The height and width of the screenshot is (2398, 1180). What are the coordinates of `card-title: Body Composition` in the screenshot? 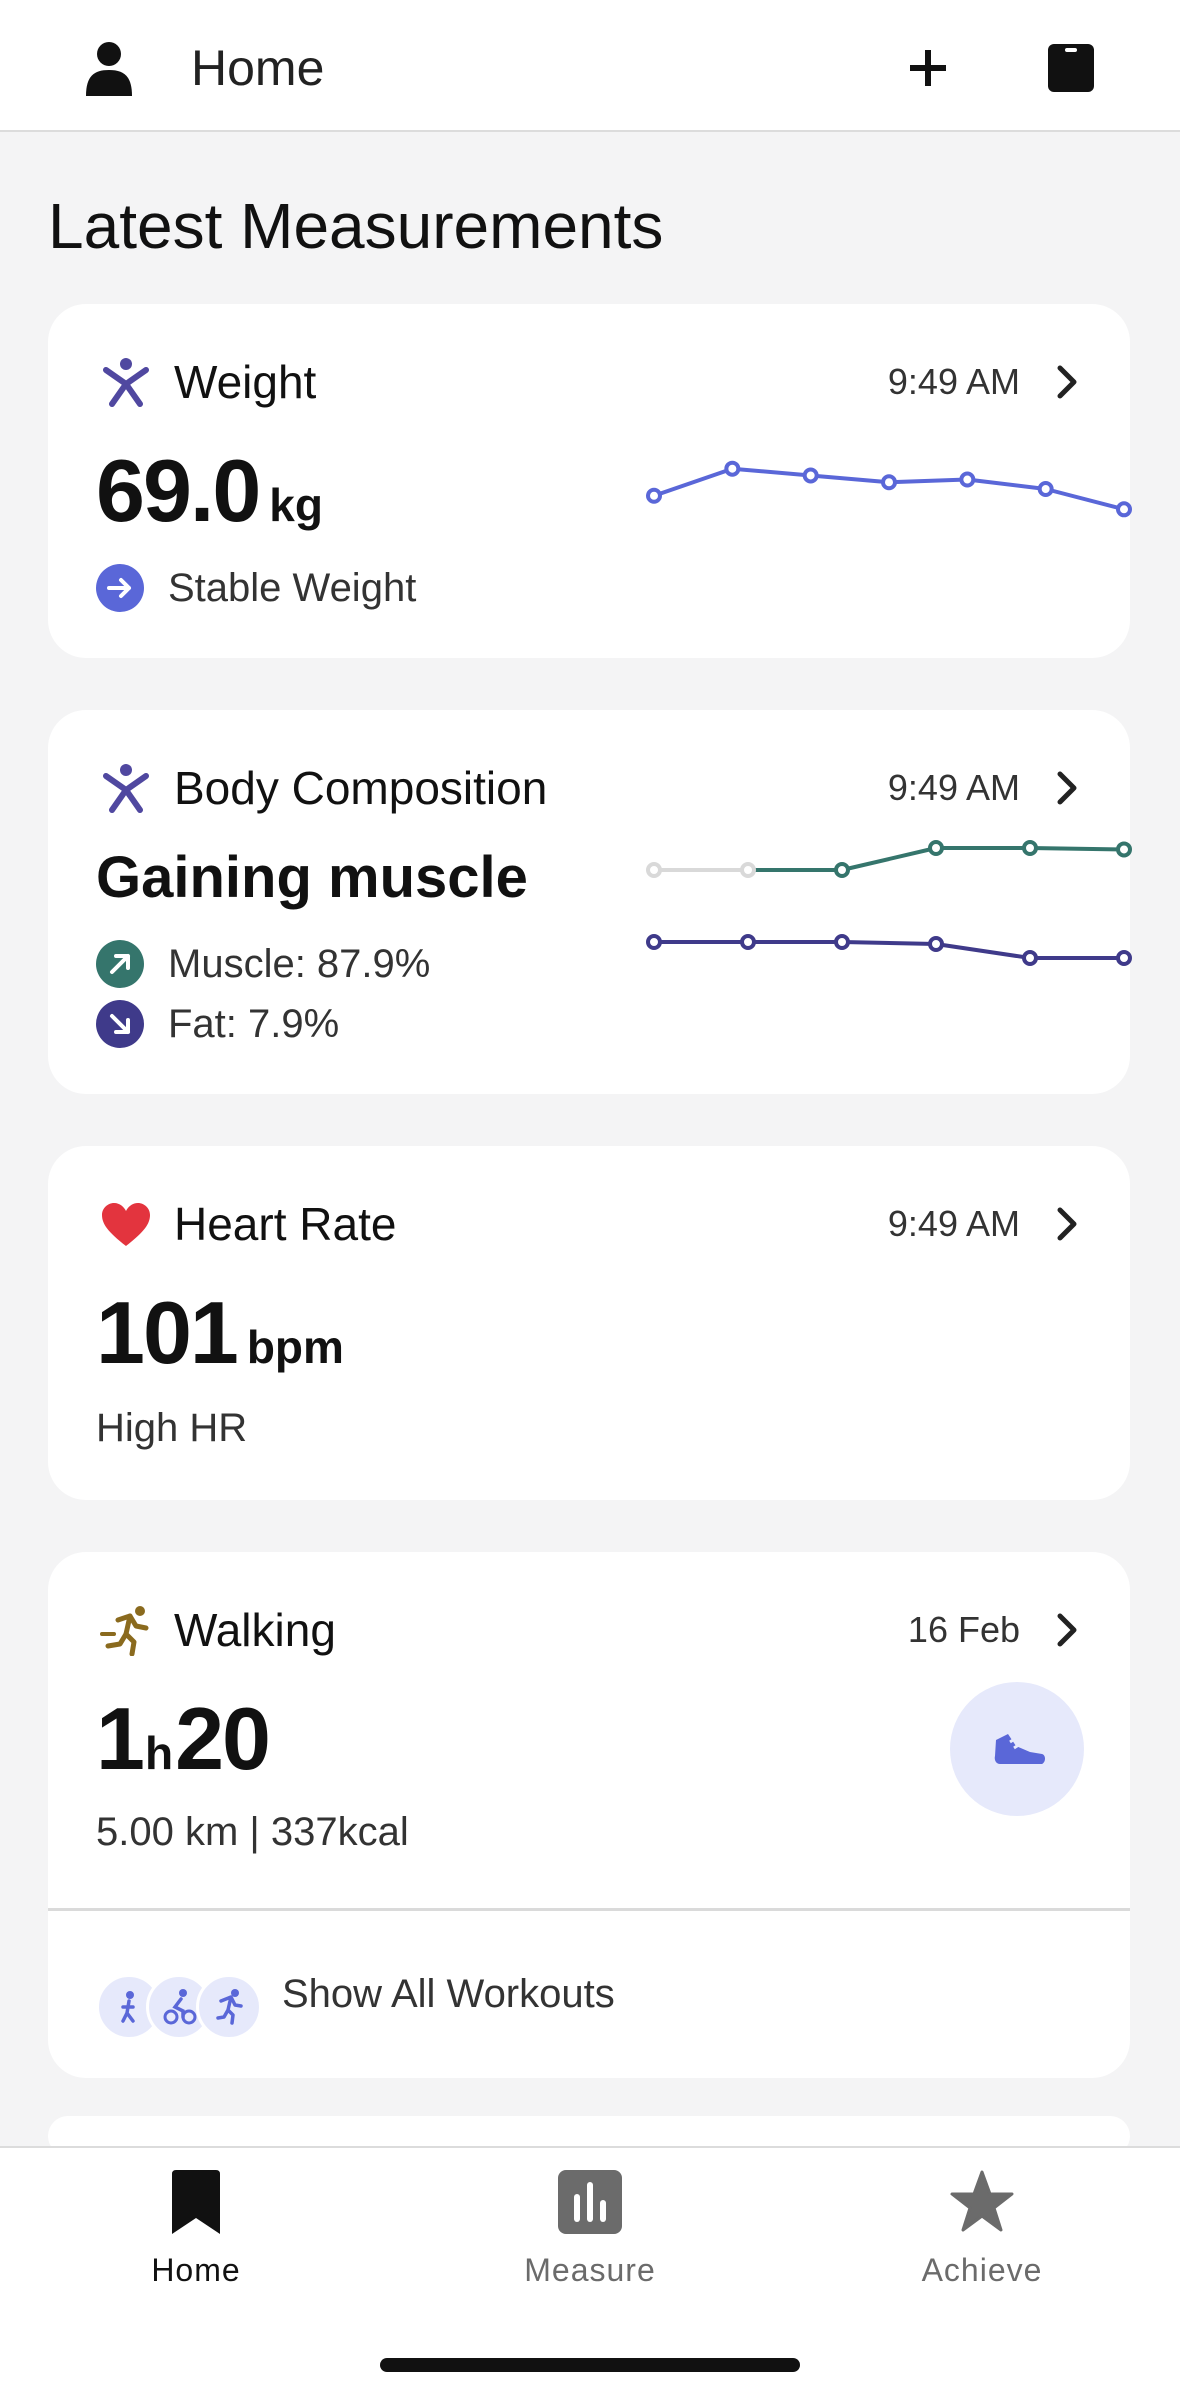 It's located at (361, 788).